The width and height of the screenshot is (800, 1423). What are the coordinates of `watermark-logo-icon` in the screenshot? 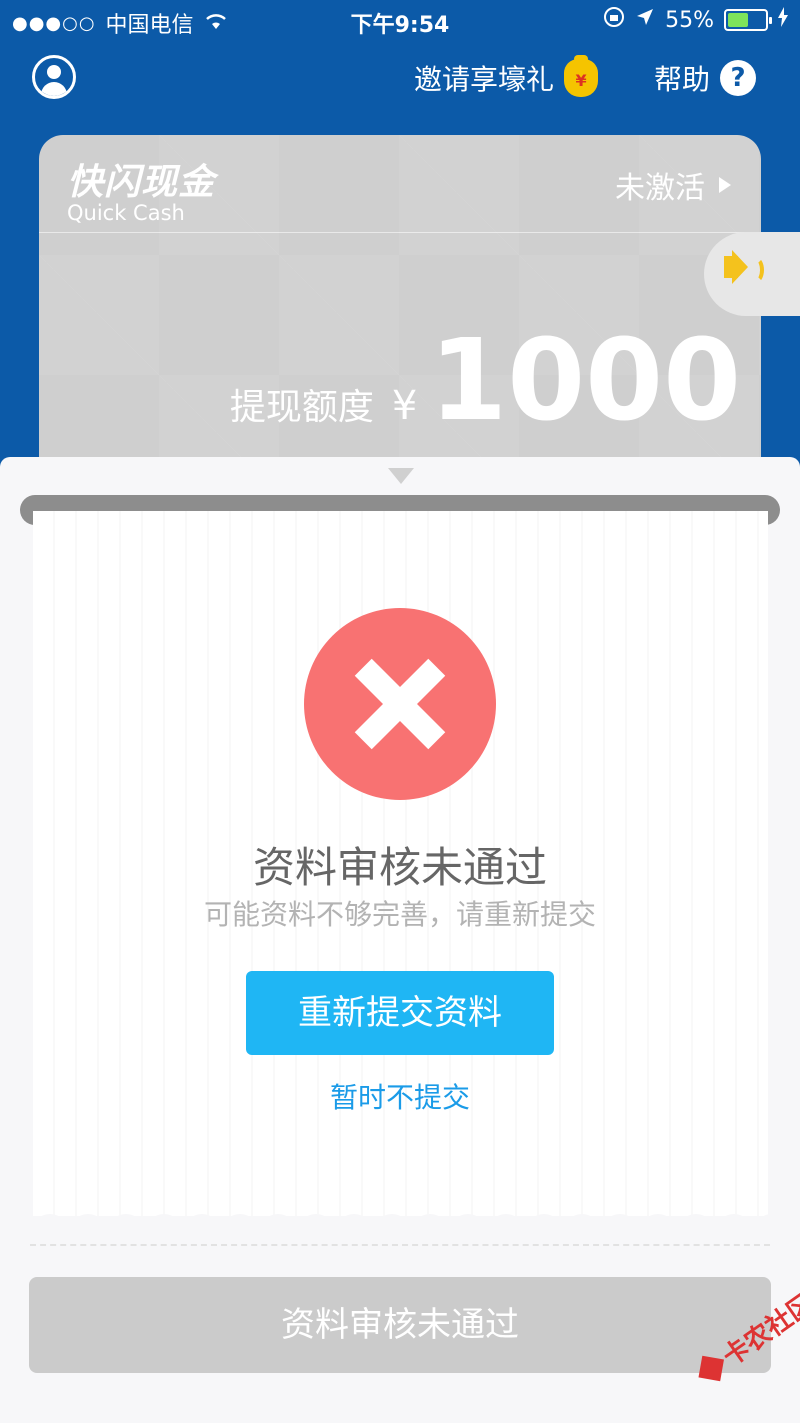 It's located at (711, 1368).